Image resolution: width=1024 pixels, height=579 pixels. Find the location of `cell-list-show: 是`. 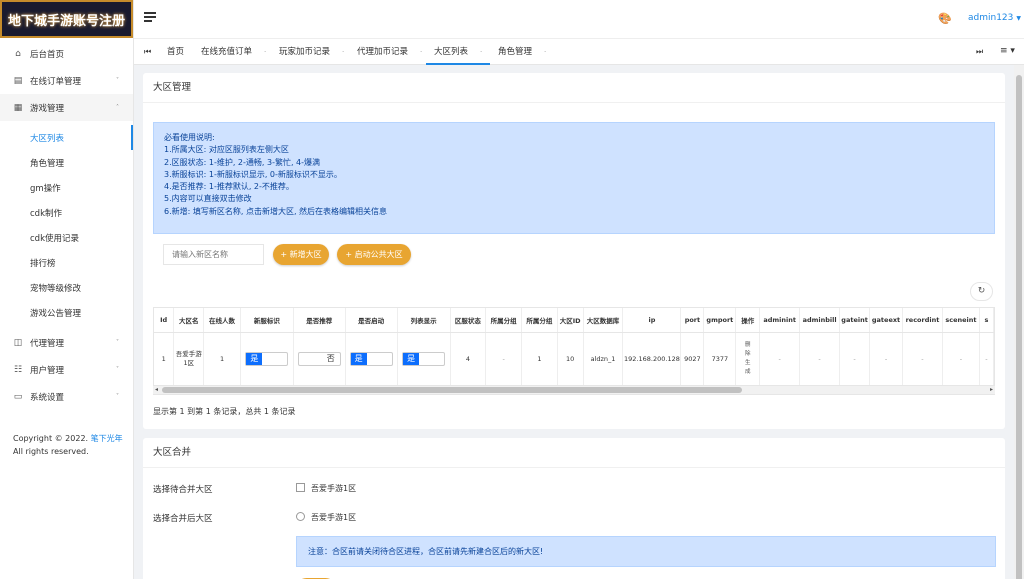

cell-list-show: 是 is located at coordinates (424, 358).